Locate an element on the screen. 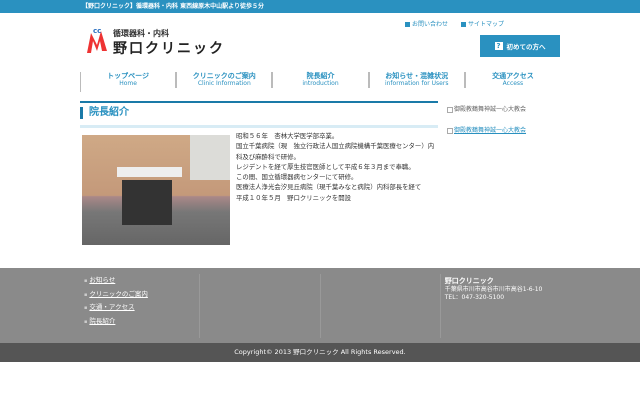 This screenshot has width=640, height=400. nav-sublabel: introduction is located at coordinates (320, 83).